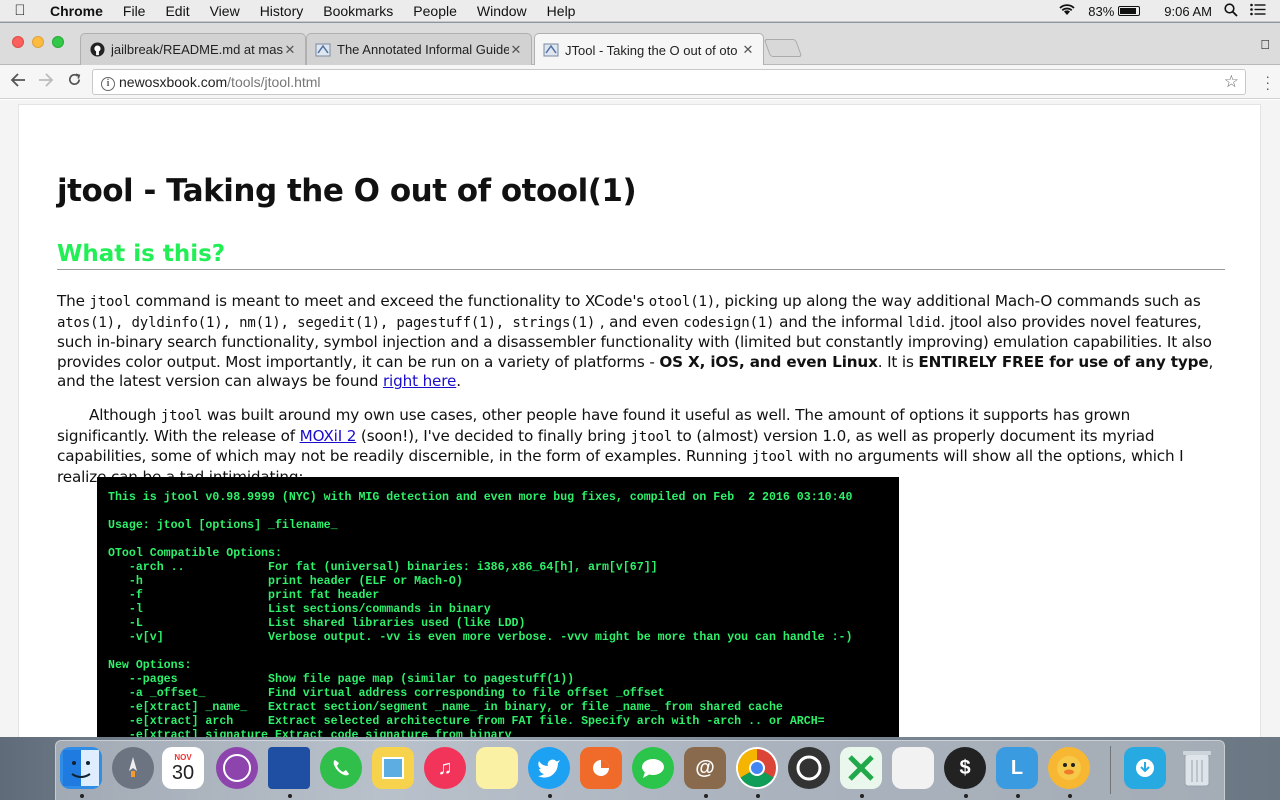  Describe the element at coordinates (341, 768) in the screenshot. I see `facetime-icon` at that location.